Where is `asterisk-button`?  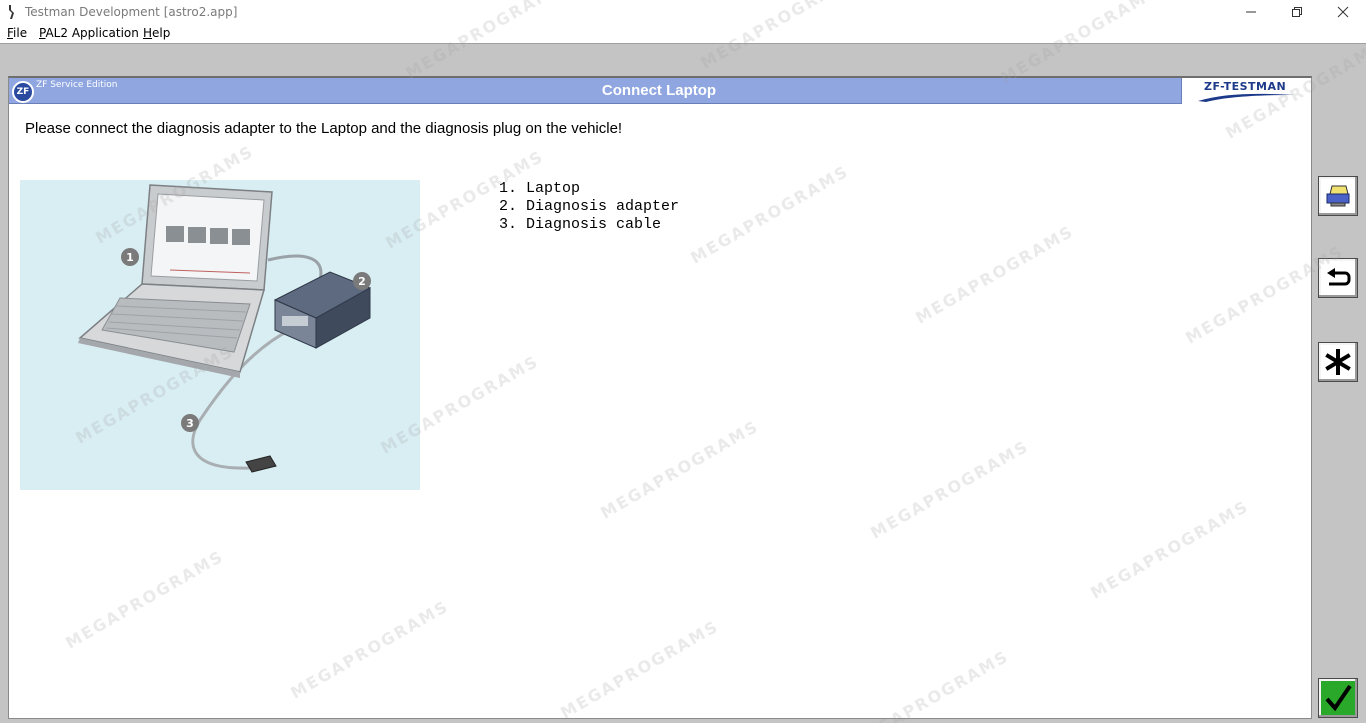
asterisk-button is located at coordinates (1338, 362).